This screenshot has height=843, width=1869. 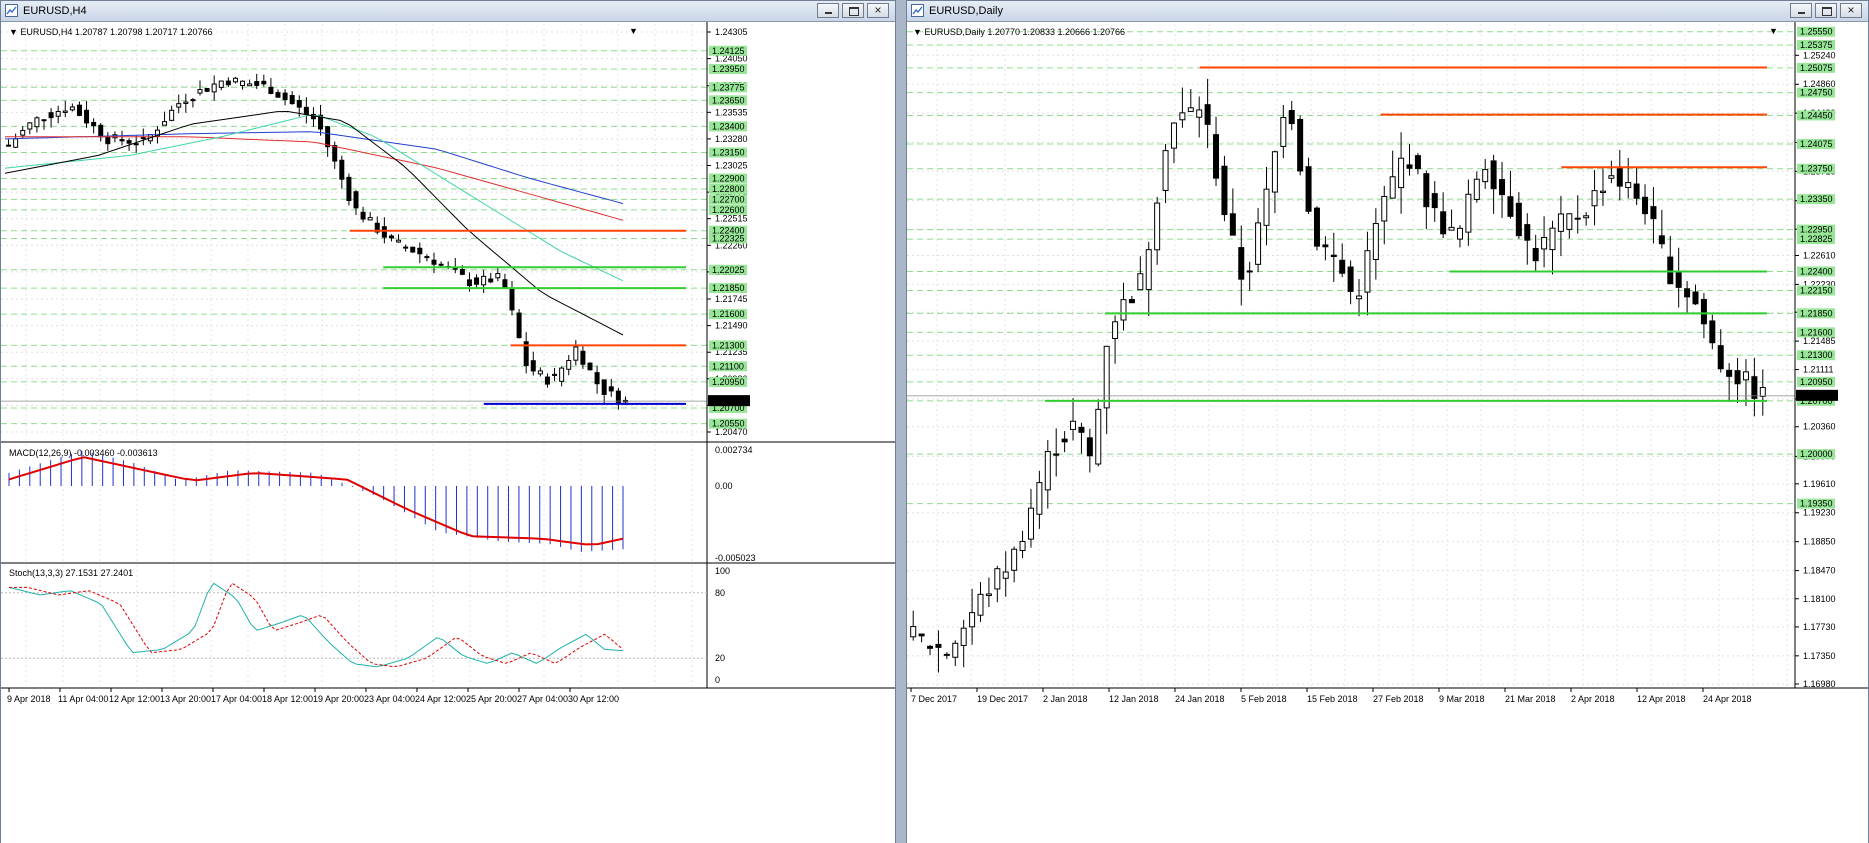 What do you see at coordinates (1819, 627) in the screenshot?
I see `price-axis-label: 1.17730` at bounding box center [1819, 627].